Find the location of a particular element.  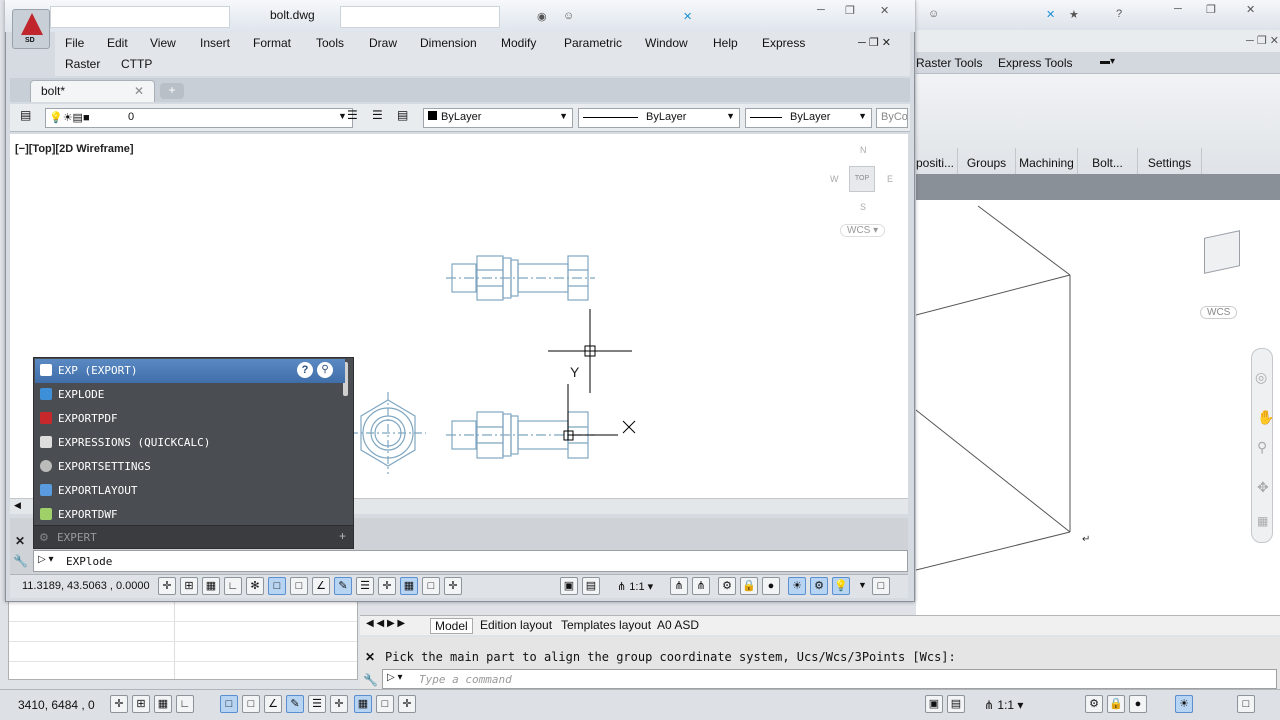

binoculars-icon: ◉ is located at coordinates (542, 16).